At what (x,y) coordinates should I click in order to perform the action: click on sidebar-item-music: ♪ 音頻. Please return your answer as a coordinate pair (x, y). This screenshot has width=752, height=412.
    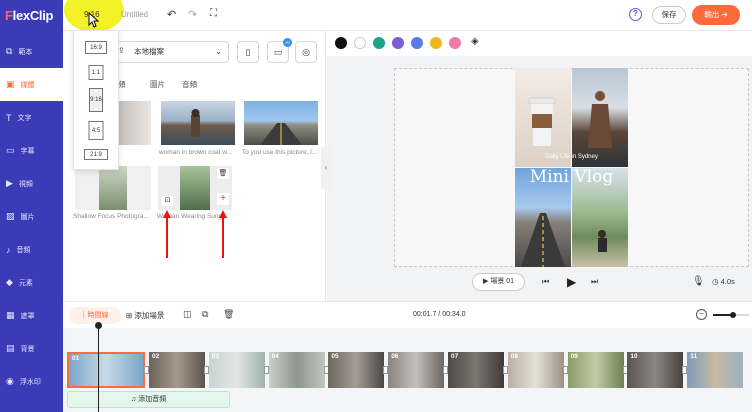
    Looking at the image, I should click on (31, 249).